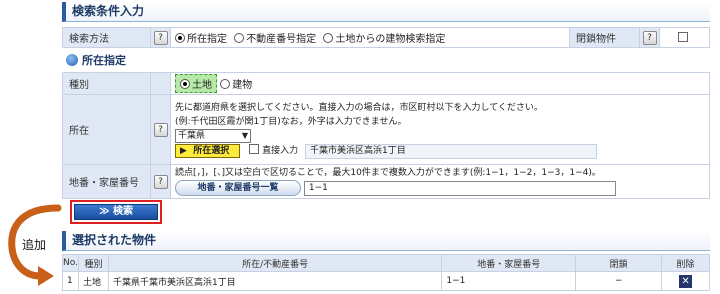 The width and height of the screenshot is (720, 294). Describe the element at coordinates (686, 281) in the screenshot. I see `delete-checkbox: ✕` at that location.